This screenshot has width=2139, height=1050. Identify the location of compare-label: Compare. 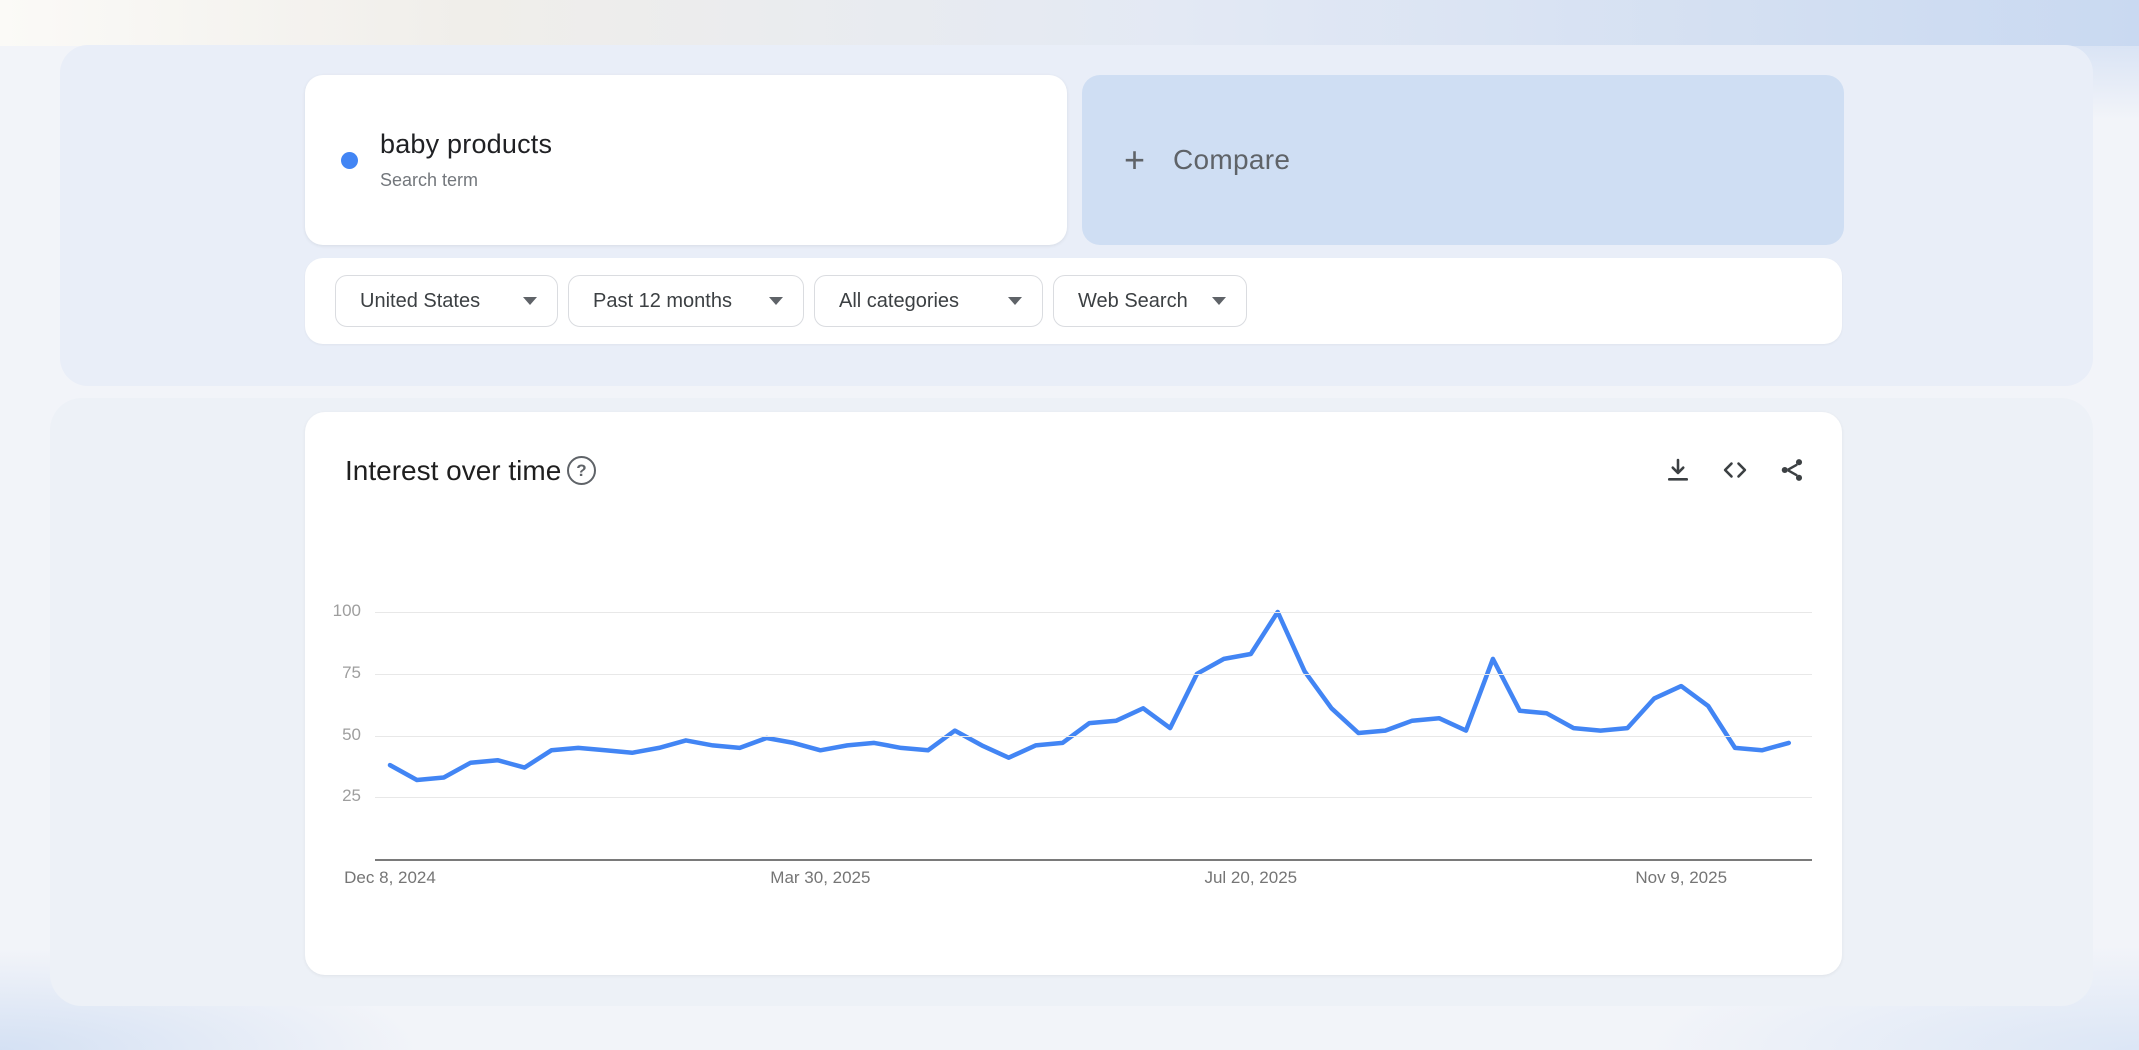
(1232, 159).